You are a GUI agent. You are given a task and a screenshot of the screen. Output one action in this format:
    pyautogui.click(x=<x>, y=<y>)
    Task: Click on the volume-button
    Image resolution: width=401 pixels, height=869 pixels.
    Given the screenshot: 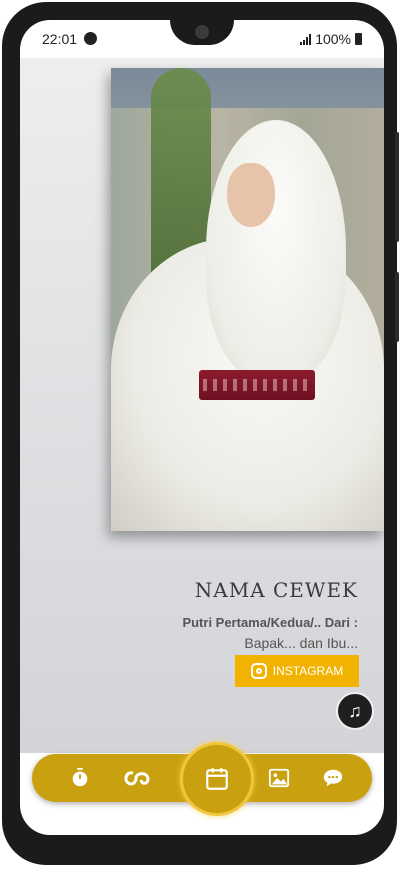 What is the action you would take?
    pyautogui.click(x=397, y=187)
    